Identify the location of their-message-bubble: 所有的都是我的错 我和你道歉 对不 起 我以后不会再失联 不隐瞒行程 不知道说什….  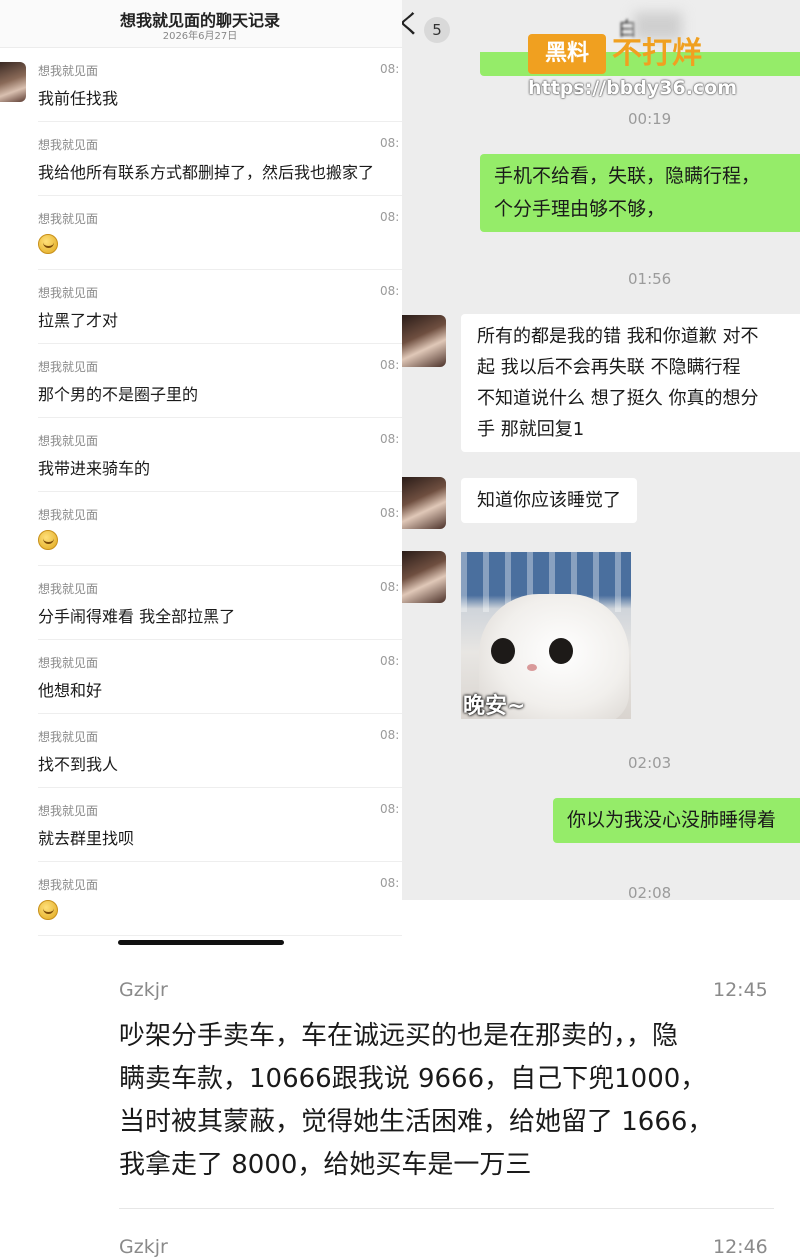
(630, 383).